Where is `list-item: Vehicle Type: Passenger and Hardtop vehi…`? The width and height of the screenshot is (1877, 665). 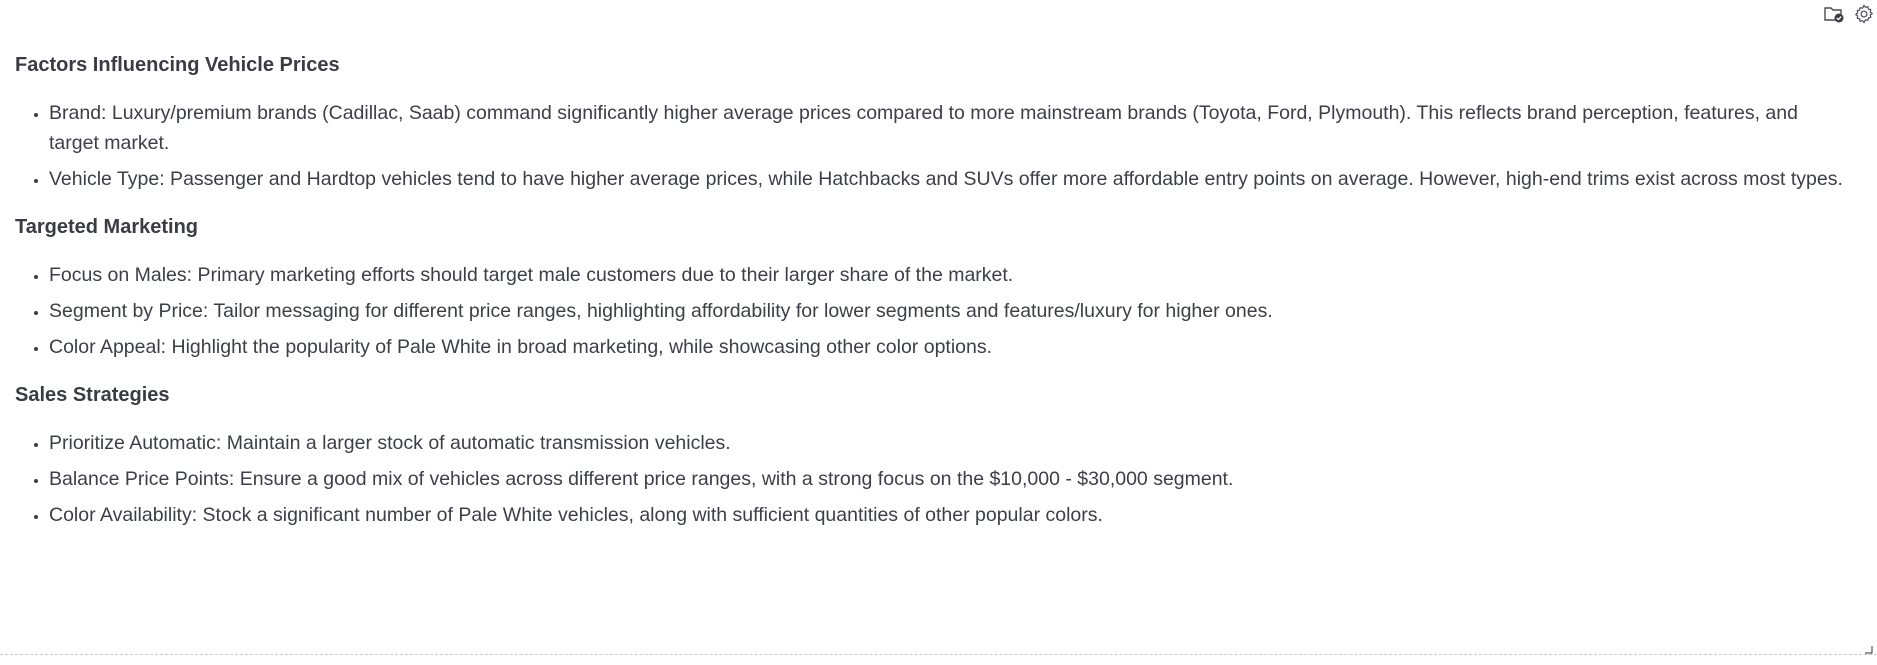
list-item: Vehicle Type: Passenger and Hardtop vehi… is located at coordinates (947, 179).